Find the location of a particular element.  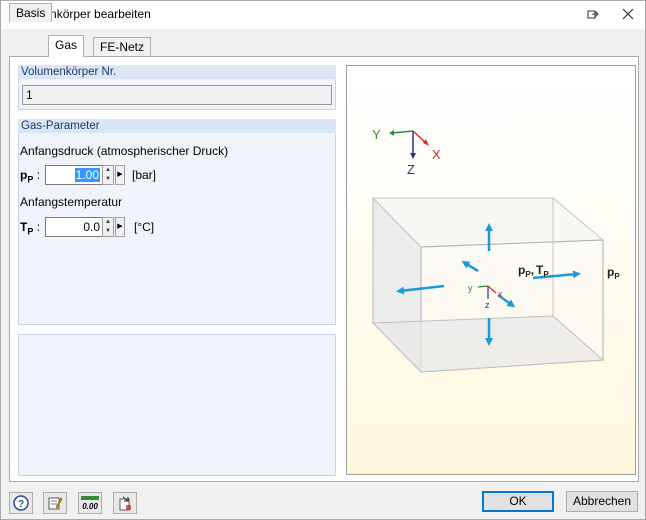

document-arrow-icon is located at coordinates (125, 503).